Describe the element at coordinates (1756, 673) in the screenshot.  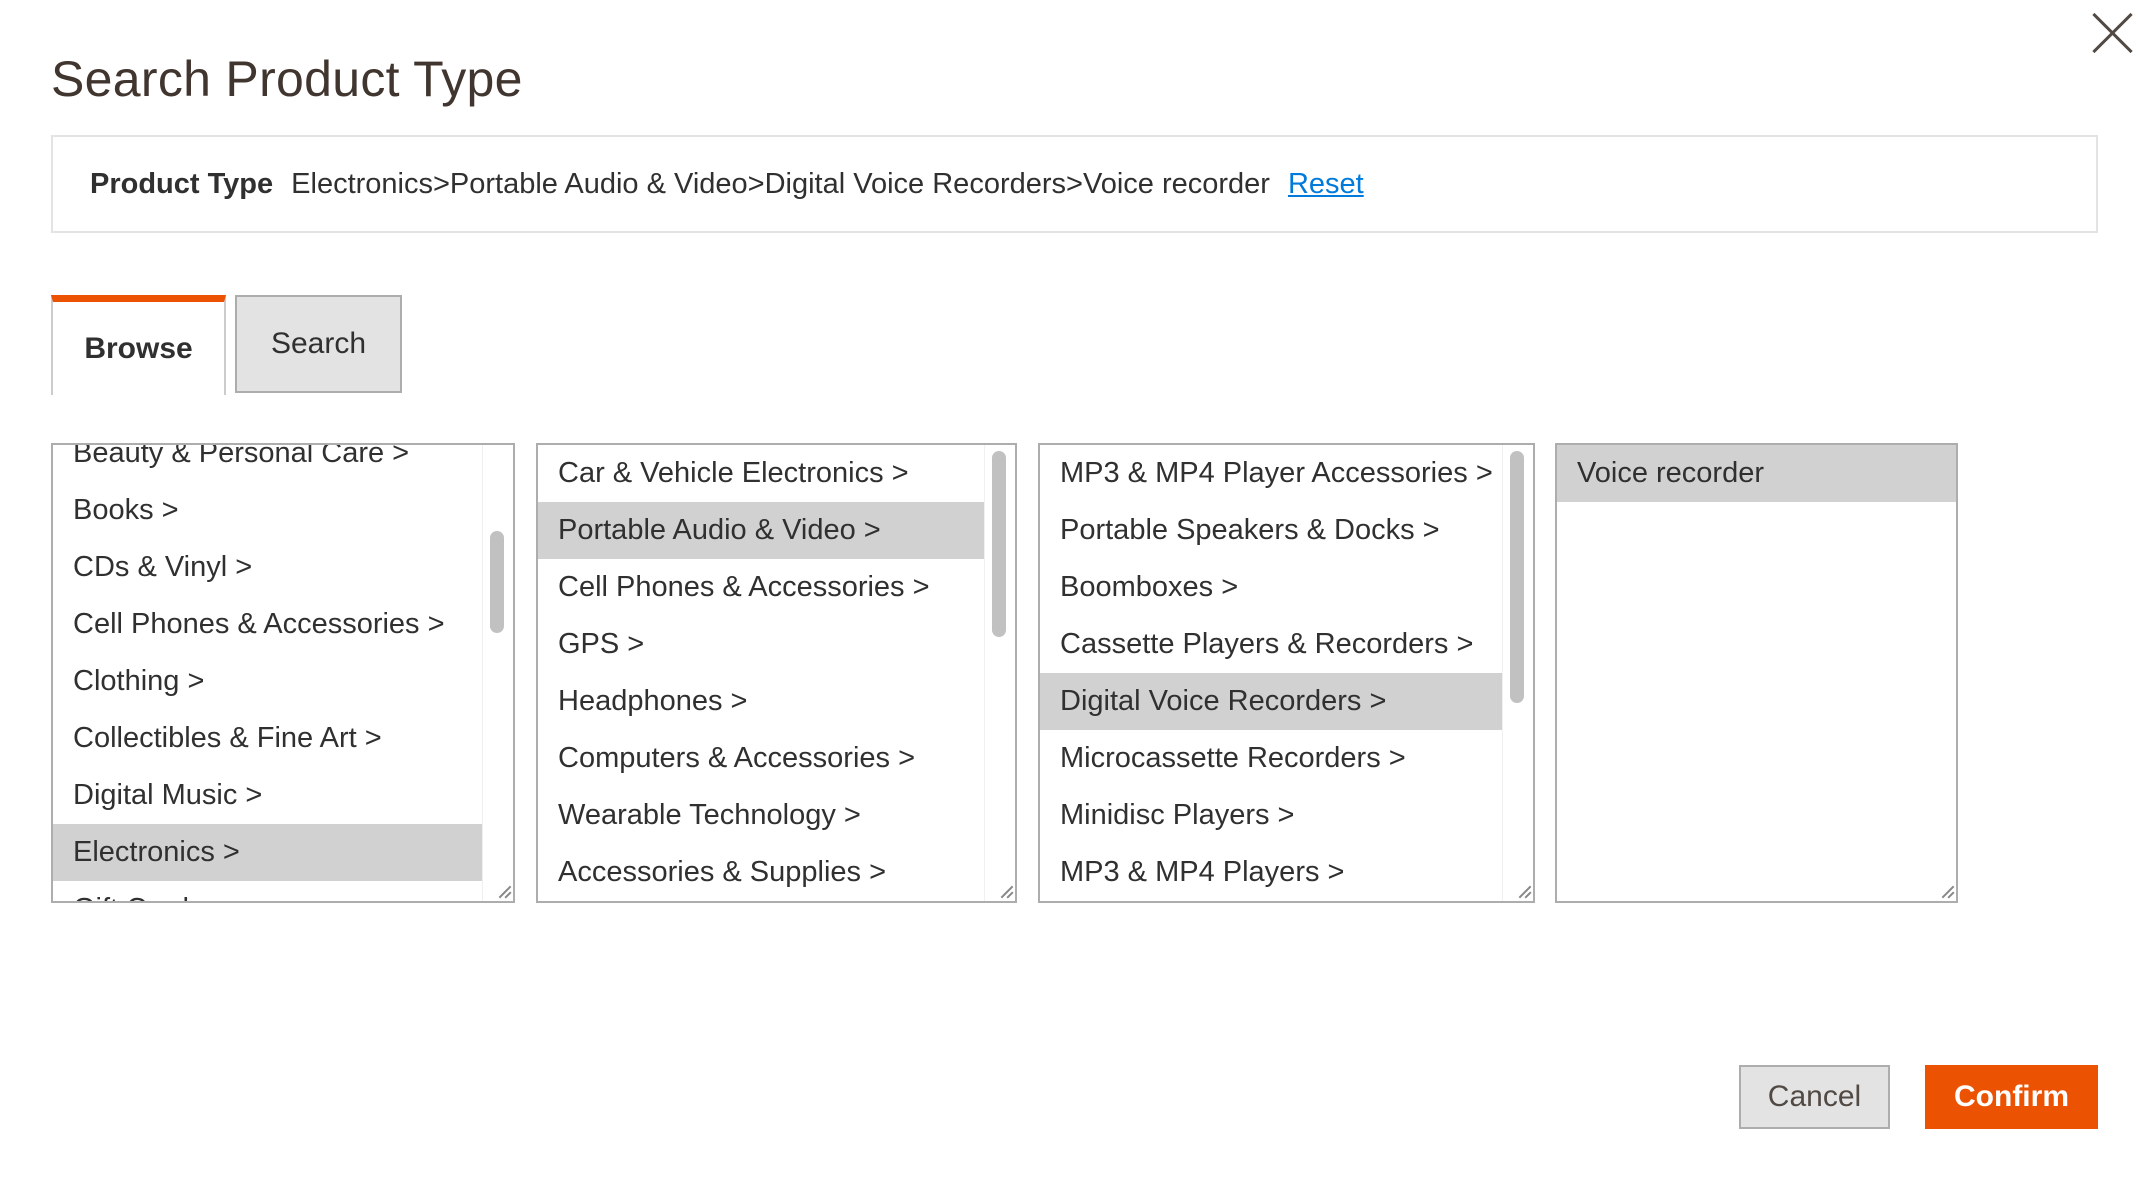
I see `category-list-level-4: Voice recorder` at that location.